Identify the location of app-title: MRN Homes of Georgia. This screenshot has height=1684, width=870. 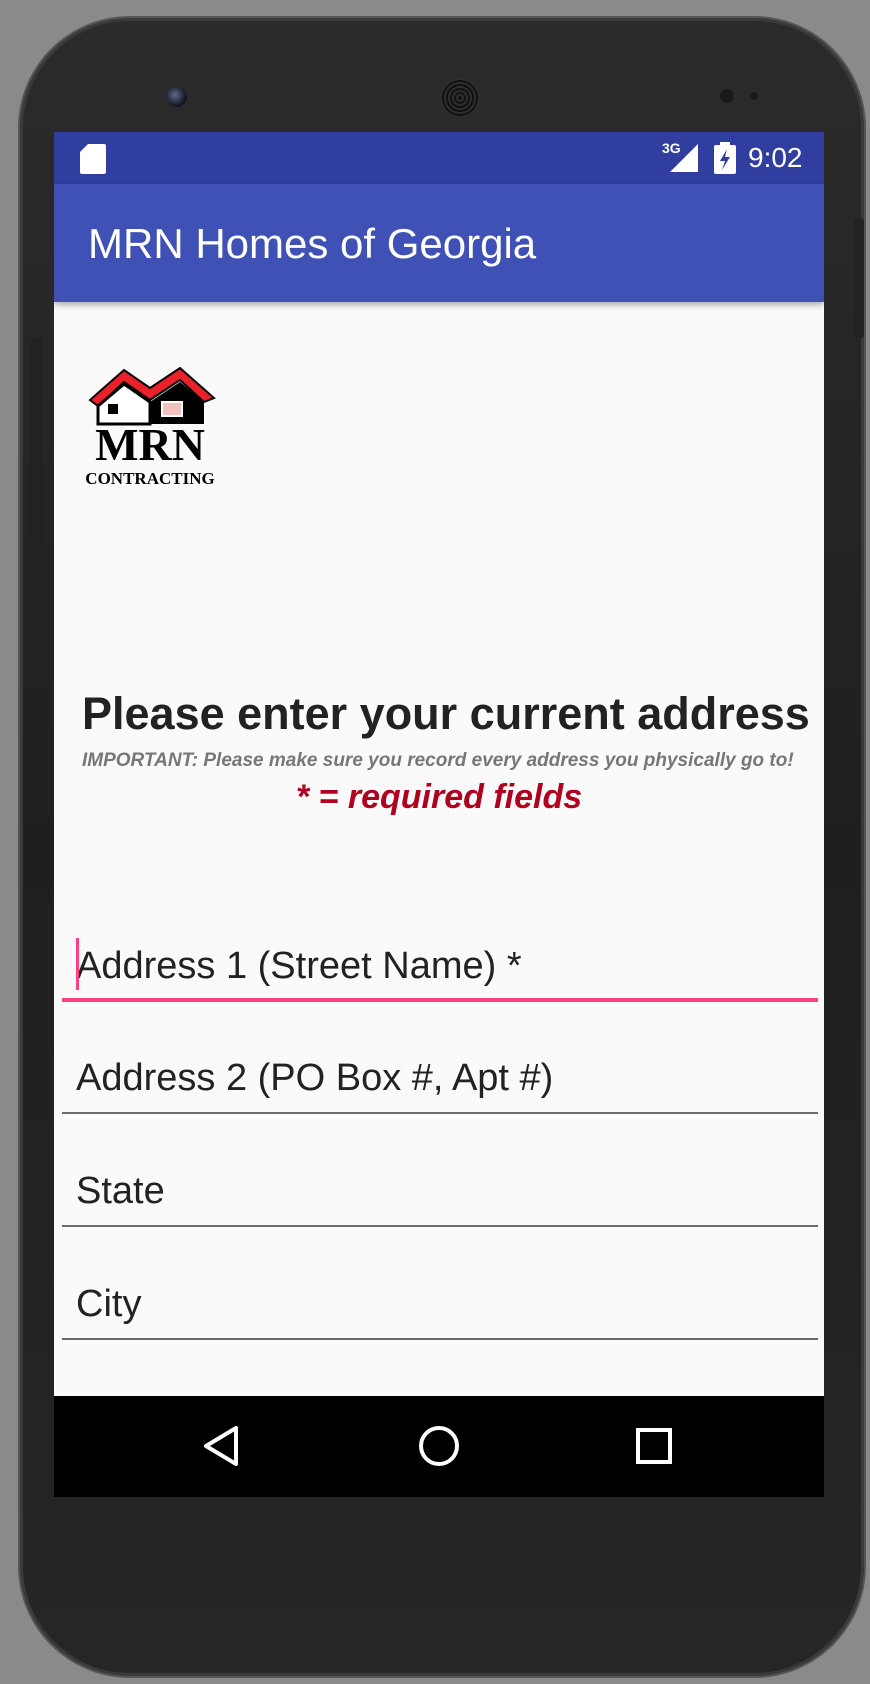
(312, 243).